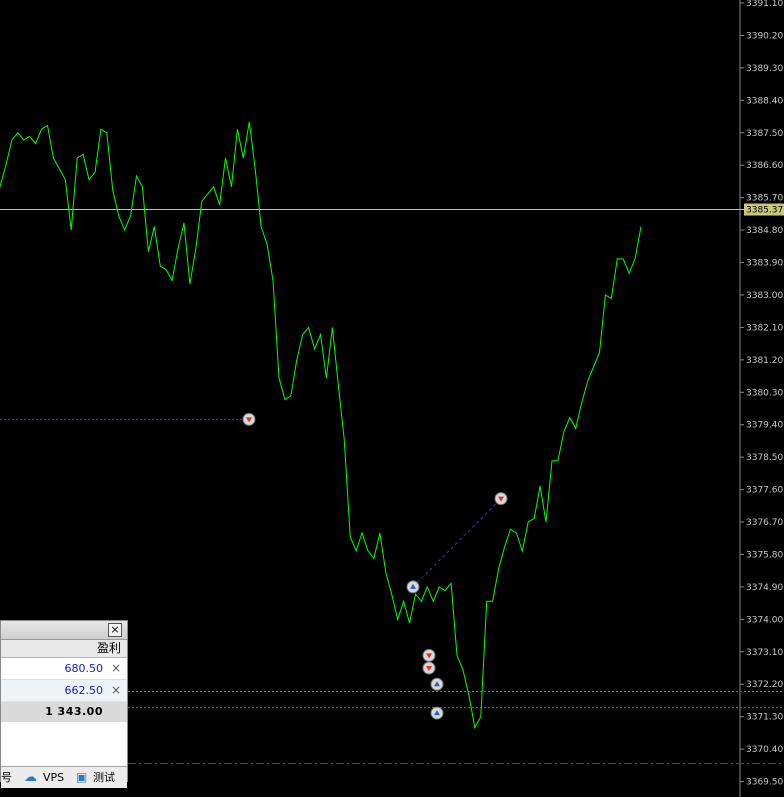 The width and height of the screenshot is (784, 797). Describe the element at coordinates (764, 4) in the screenshot. I see `axis-tick-label: 3391.10` at that location.